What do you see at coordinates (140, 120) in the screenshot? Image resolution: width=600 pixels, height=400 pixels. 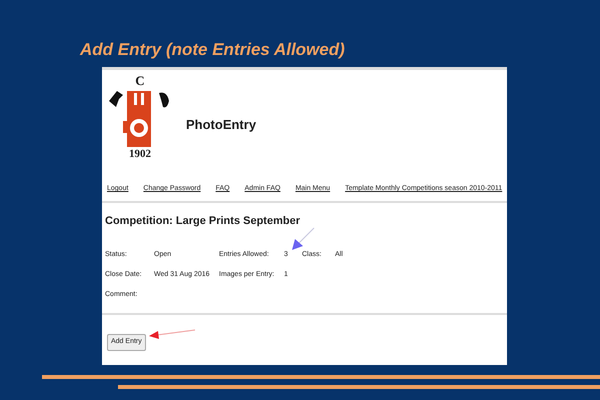 I see `logo-drawing: C 1902` at bounding box center [140, 120].